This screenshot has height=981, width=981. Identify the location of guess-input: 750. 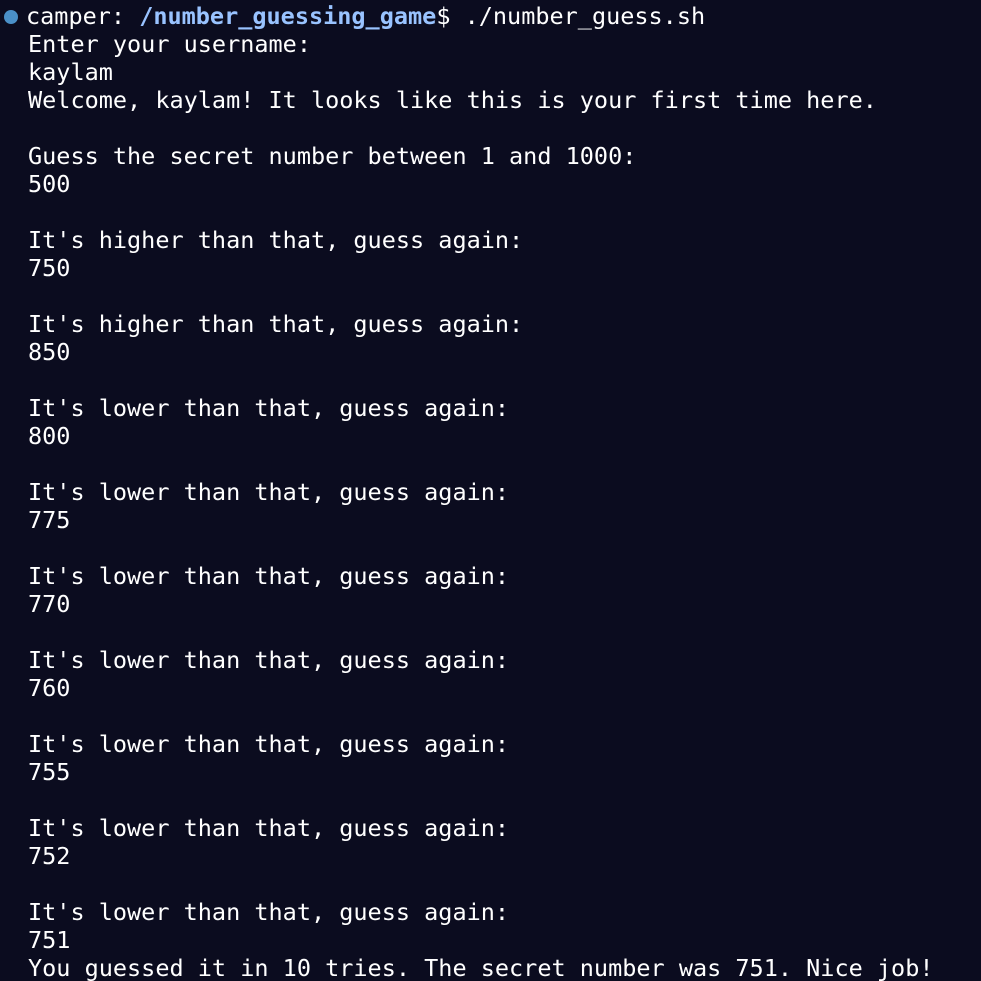
(49, 268).